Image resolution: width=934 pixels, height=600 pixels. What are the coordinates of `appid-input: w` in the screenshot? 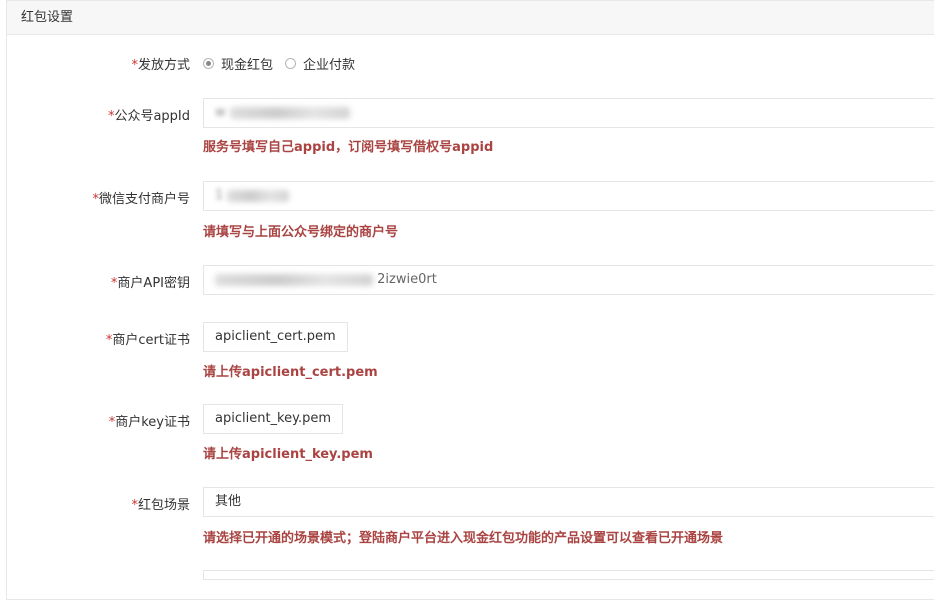 It's located at (568, 113).